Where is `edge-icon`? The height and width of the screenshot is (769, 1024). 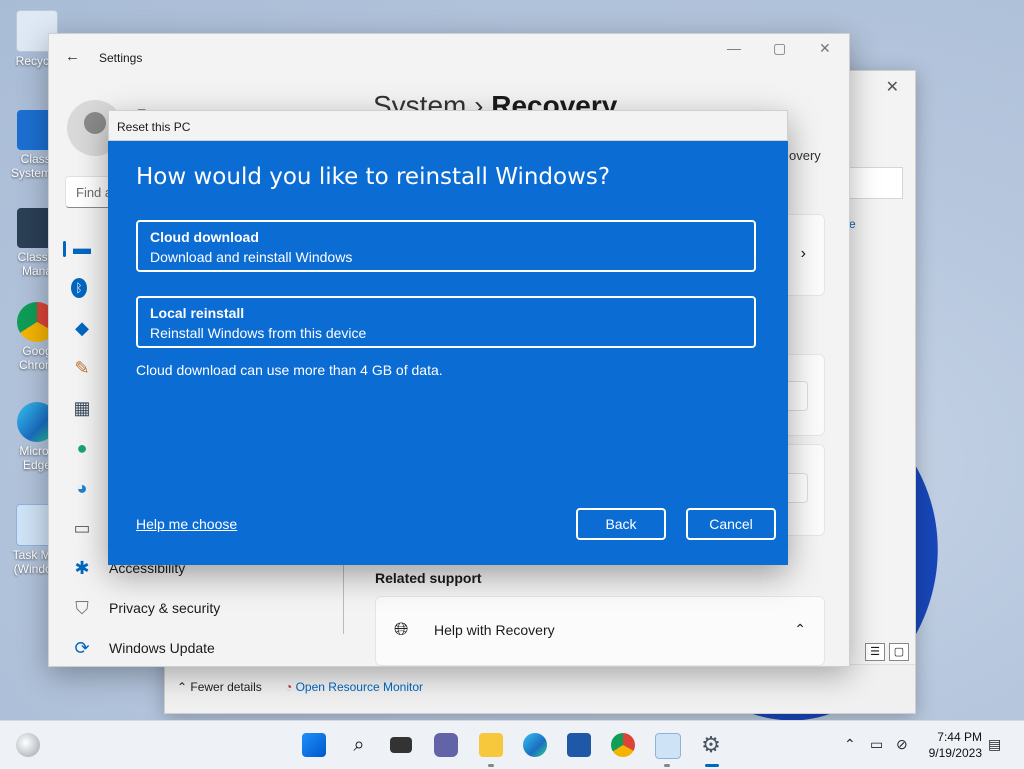
edge-icon is located at coordinates (535, 745).